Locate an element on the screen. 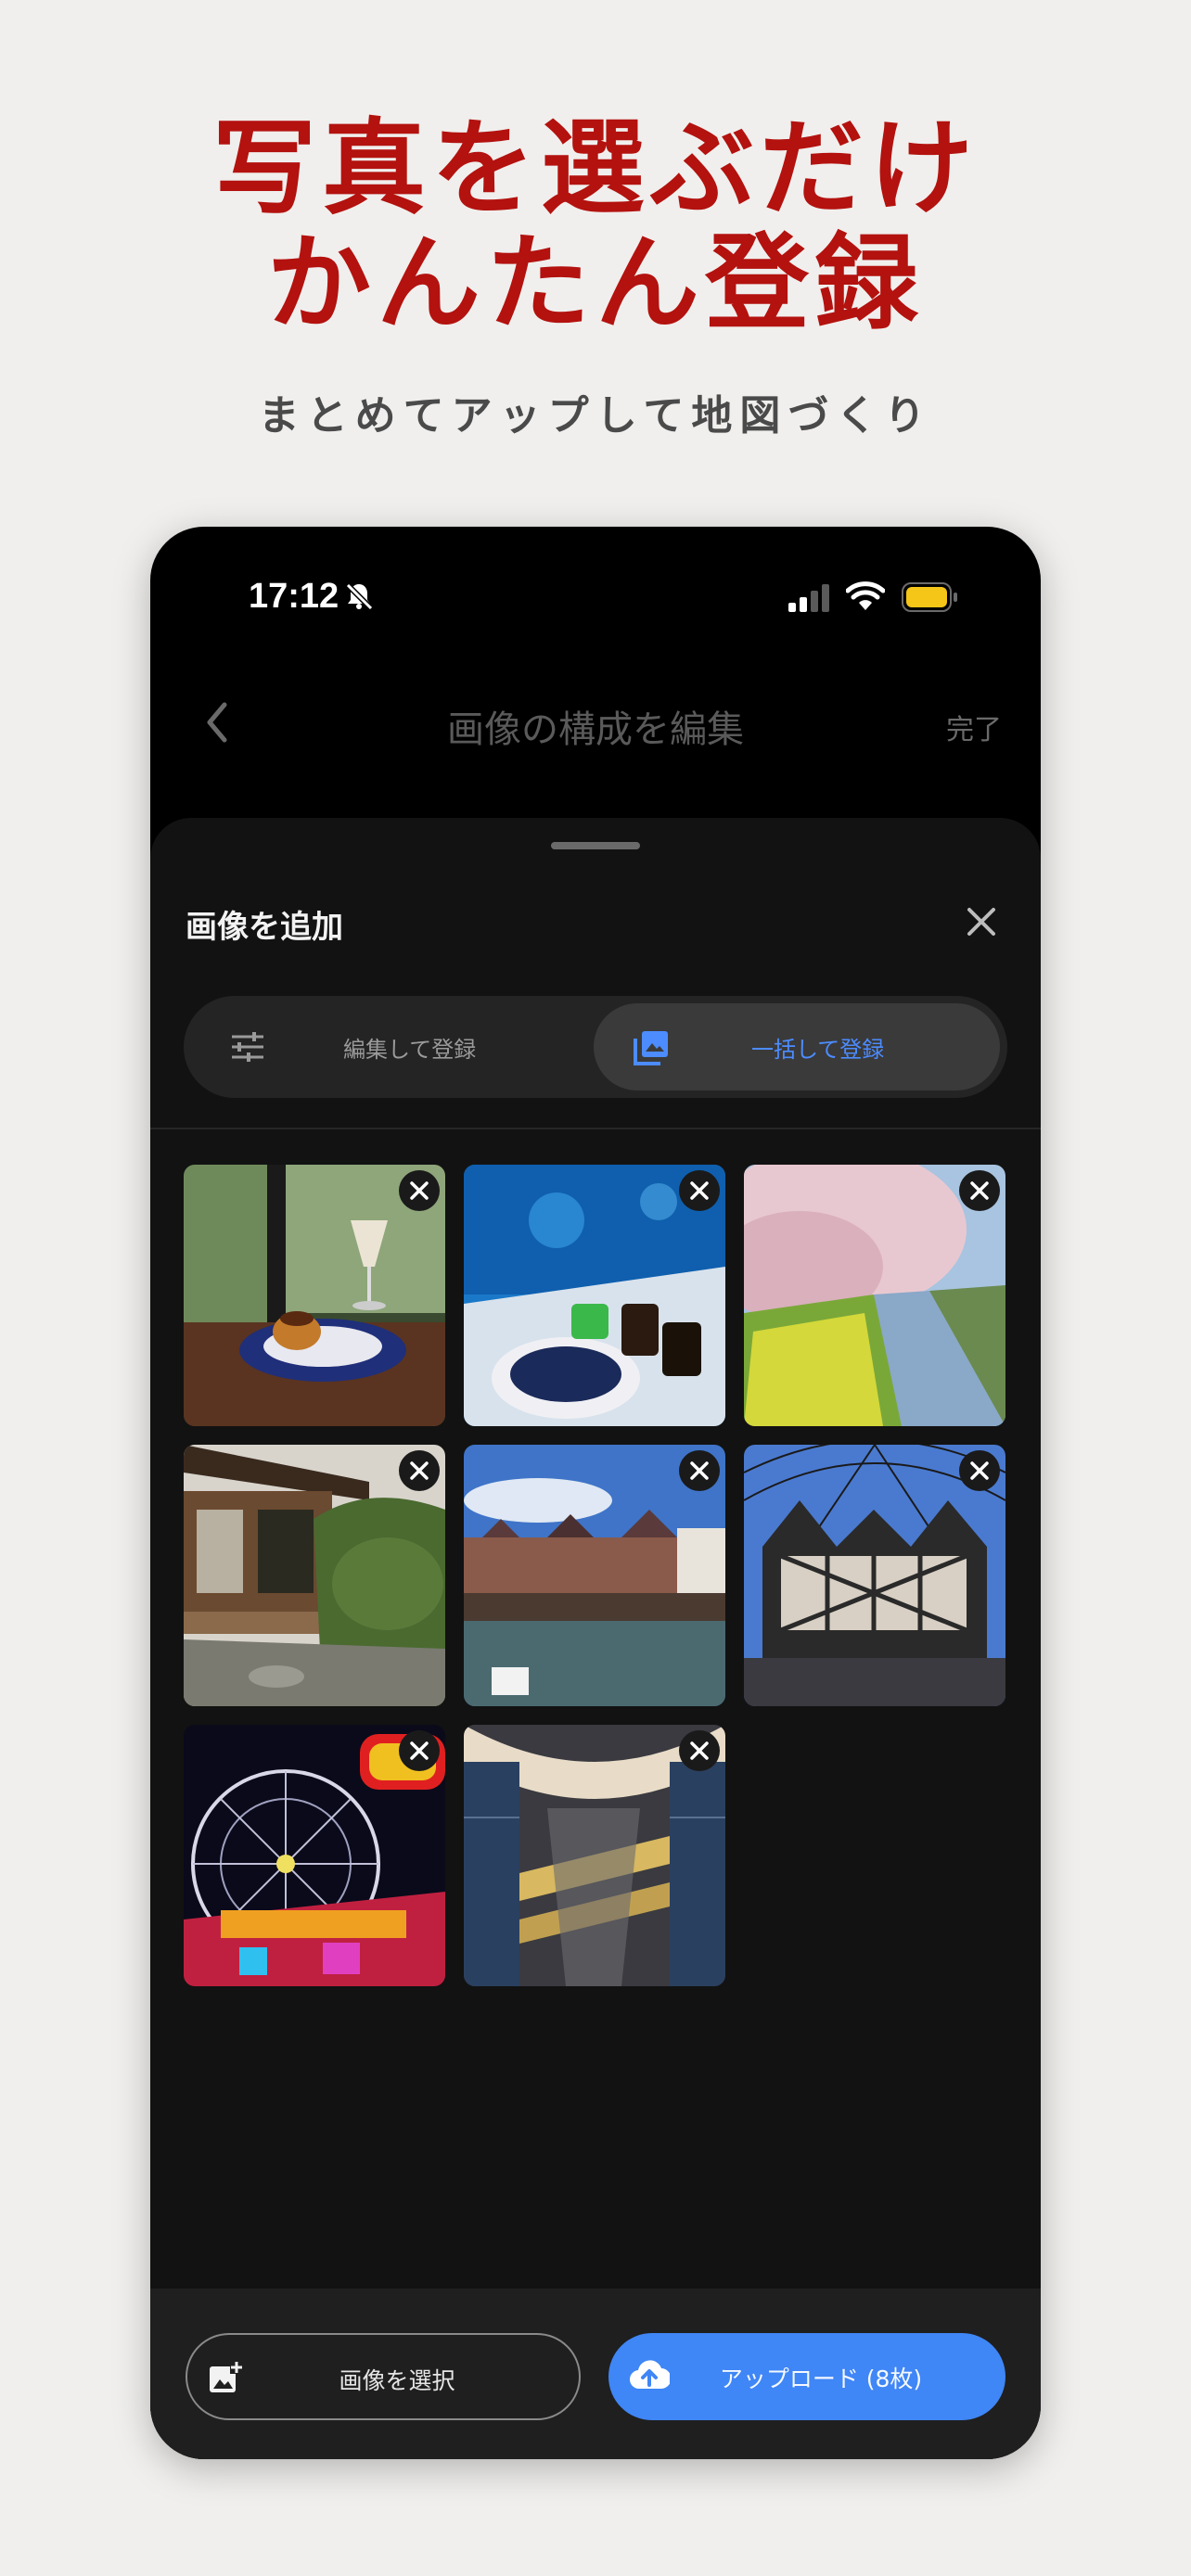 The width and height of the screenshot is (1191, 2576). promo-headline-line2: かんたん登録 is located at coordinates (595, 283).